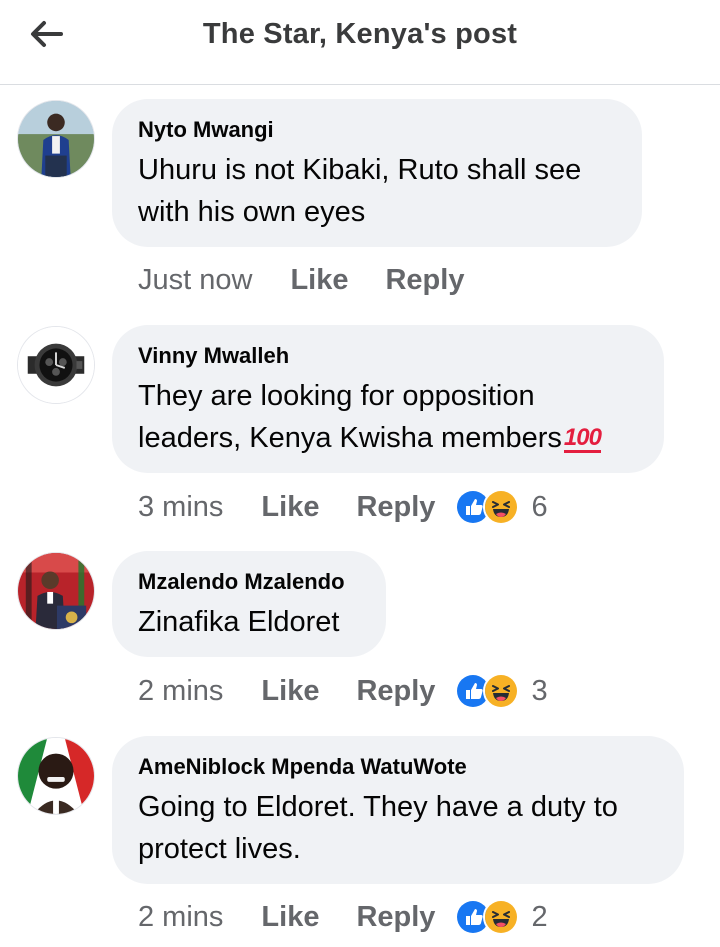  What do you see at coordinates (180, 507) in the screenshot?
I see `comment-time: 3 mins` at bounding box center [180, 507].